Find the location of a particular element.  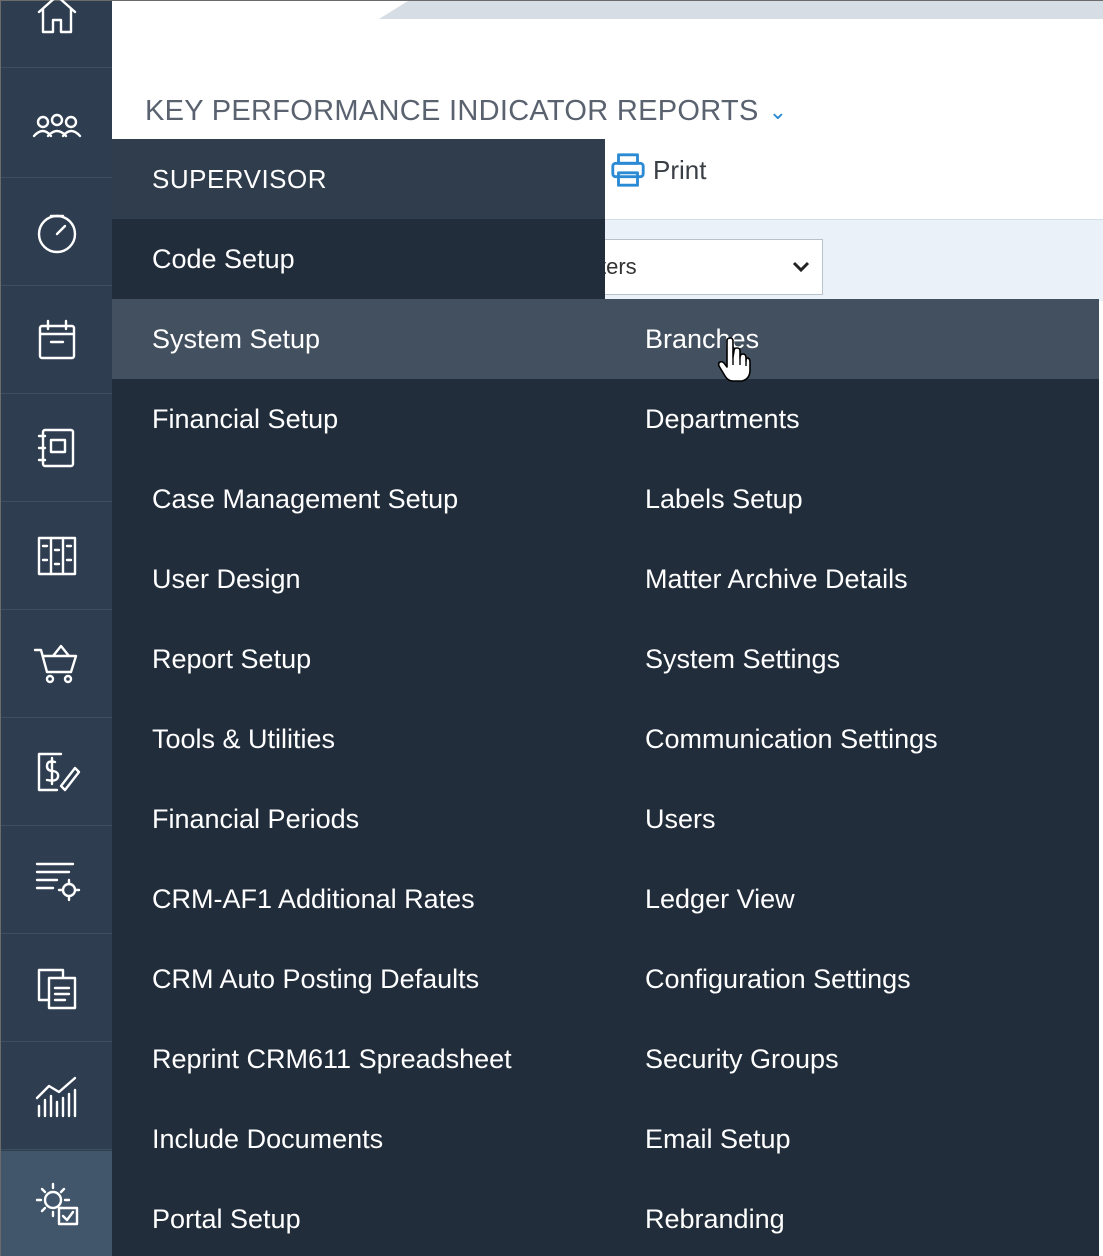

submenu-item-ledger-view: Ledger View is located at coordinates (720, 899).